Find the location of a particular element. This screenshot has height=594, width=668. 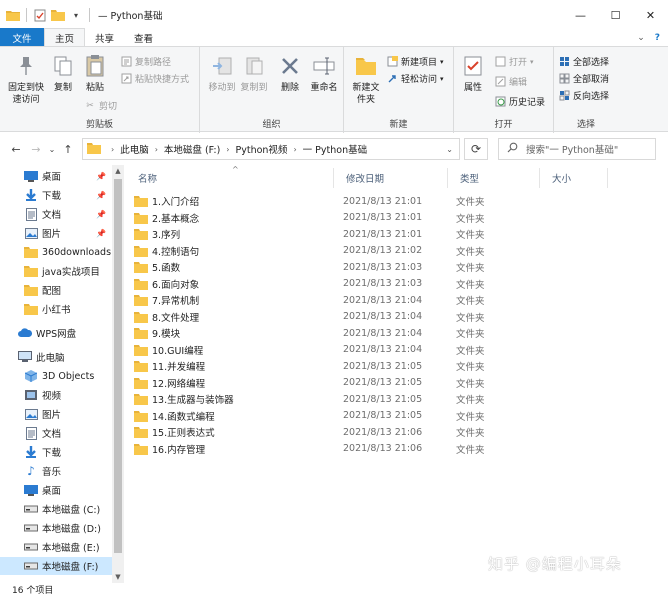

table-row: 12.网络编程 2021/8/13 21:05 文件夹 is located at coordinates (344, 383).